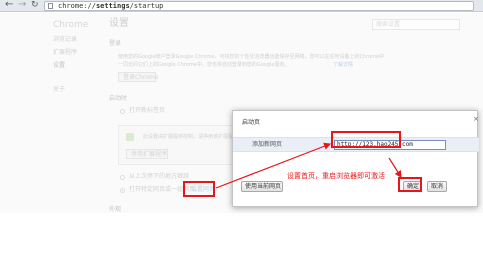  What do you see at coordinates (395, 168) in the screenshot?
I see `arrow-to-ok-button` at bounding box center [395, 168].